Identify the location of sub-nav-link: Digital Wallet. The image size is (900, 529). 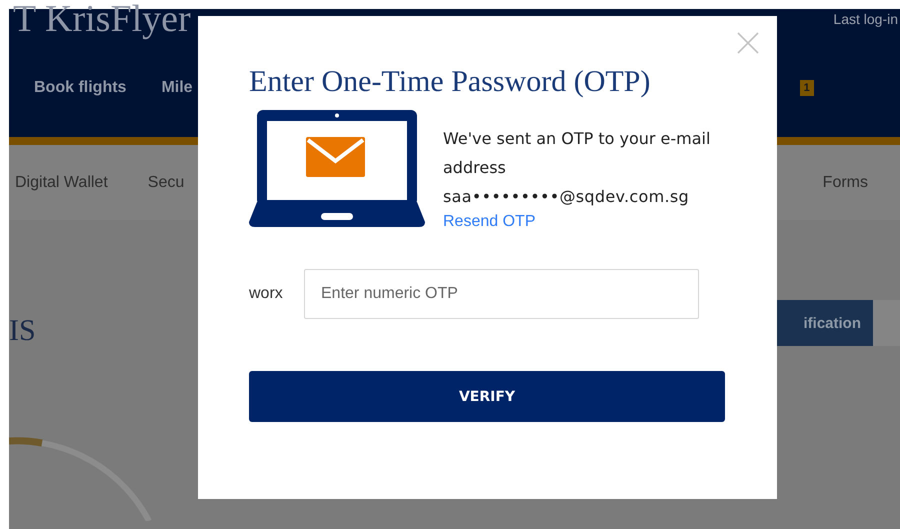
(61, 183).